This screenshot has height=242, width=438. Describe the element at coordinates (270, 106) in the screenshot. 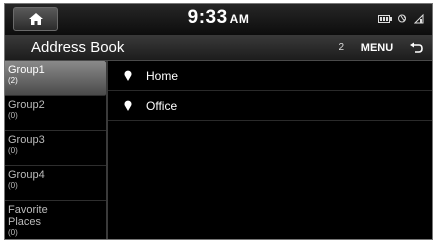

I see `list-item: Office` at that location.